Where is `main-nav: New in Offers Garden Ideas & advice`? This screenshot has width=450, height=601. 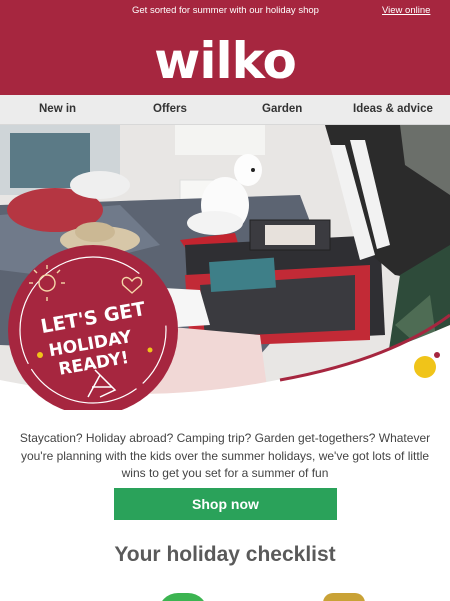 main-nav: New in Offers Garden Ideas & advice is located at coordinates (225, 110).